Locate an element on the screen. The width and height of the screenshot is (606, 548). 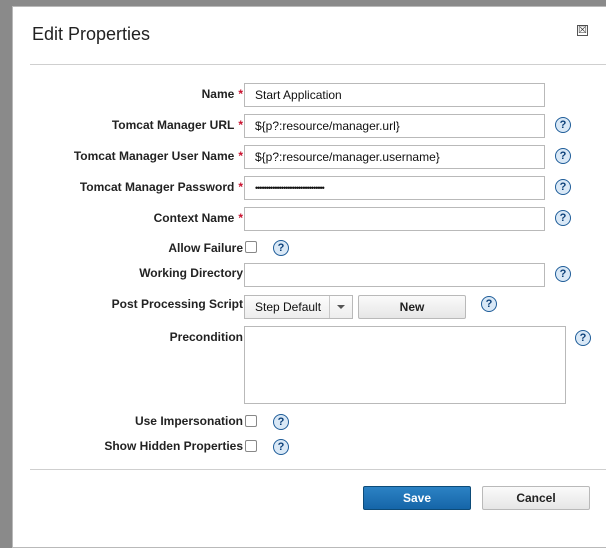
context-name-help-icon: ? is located at coordinates (563, 218).